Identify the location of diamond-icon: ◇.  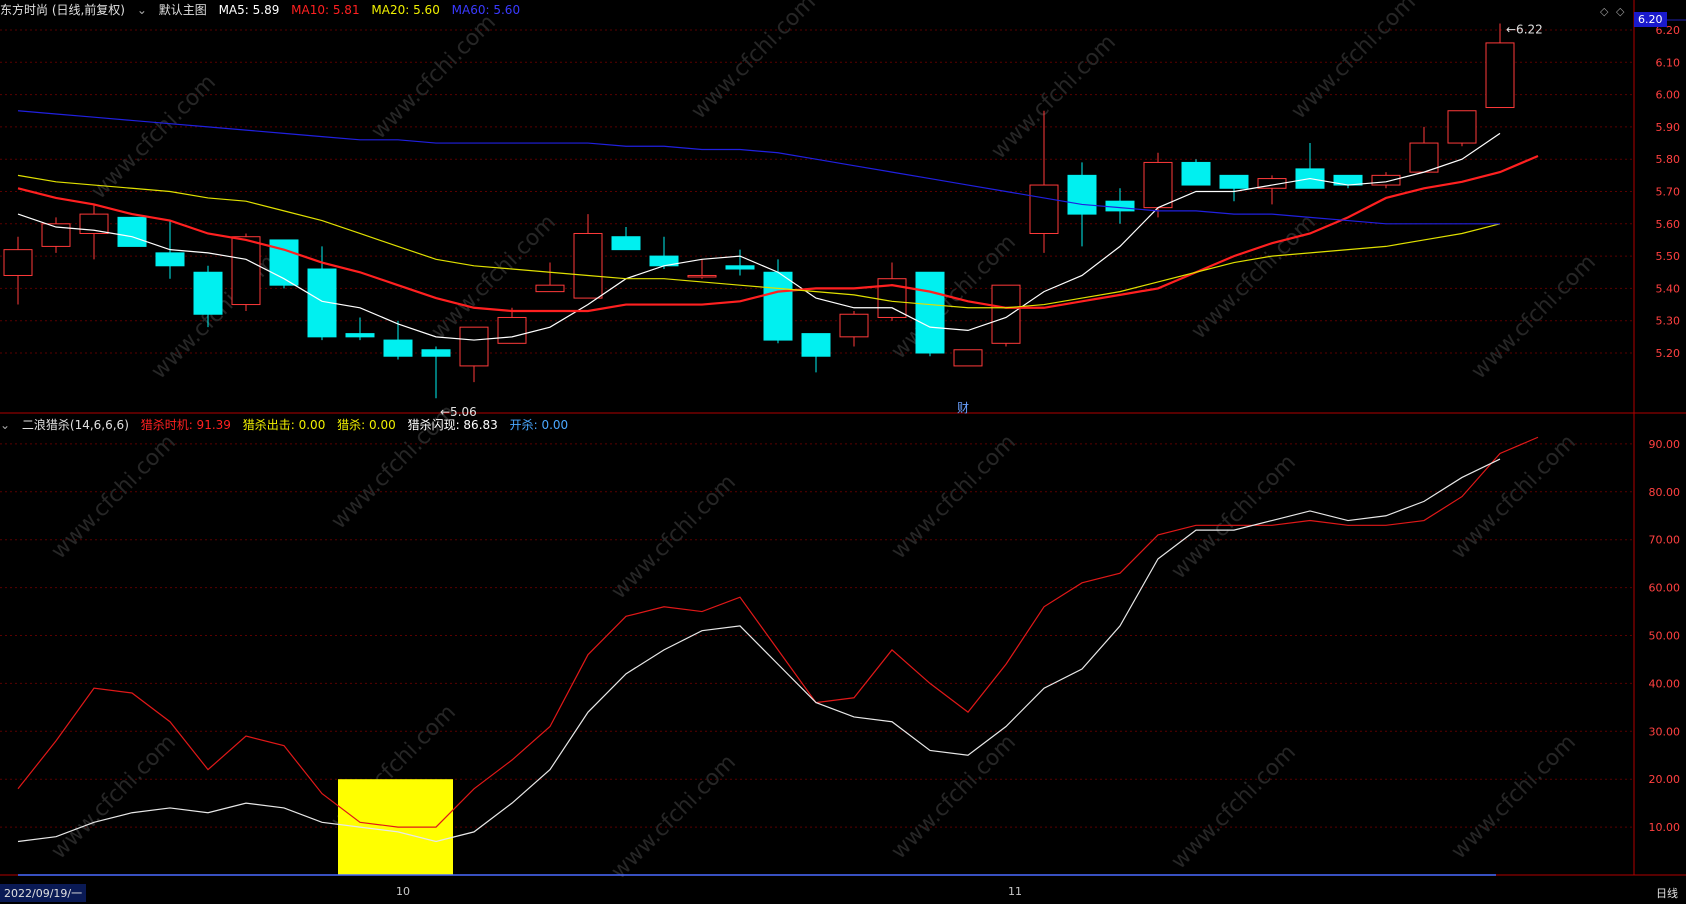
(1604, 11).